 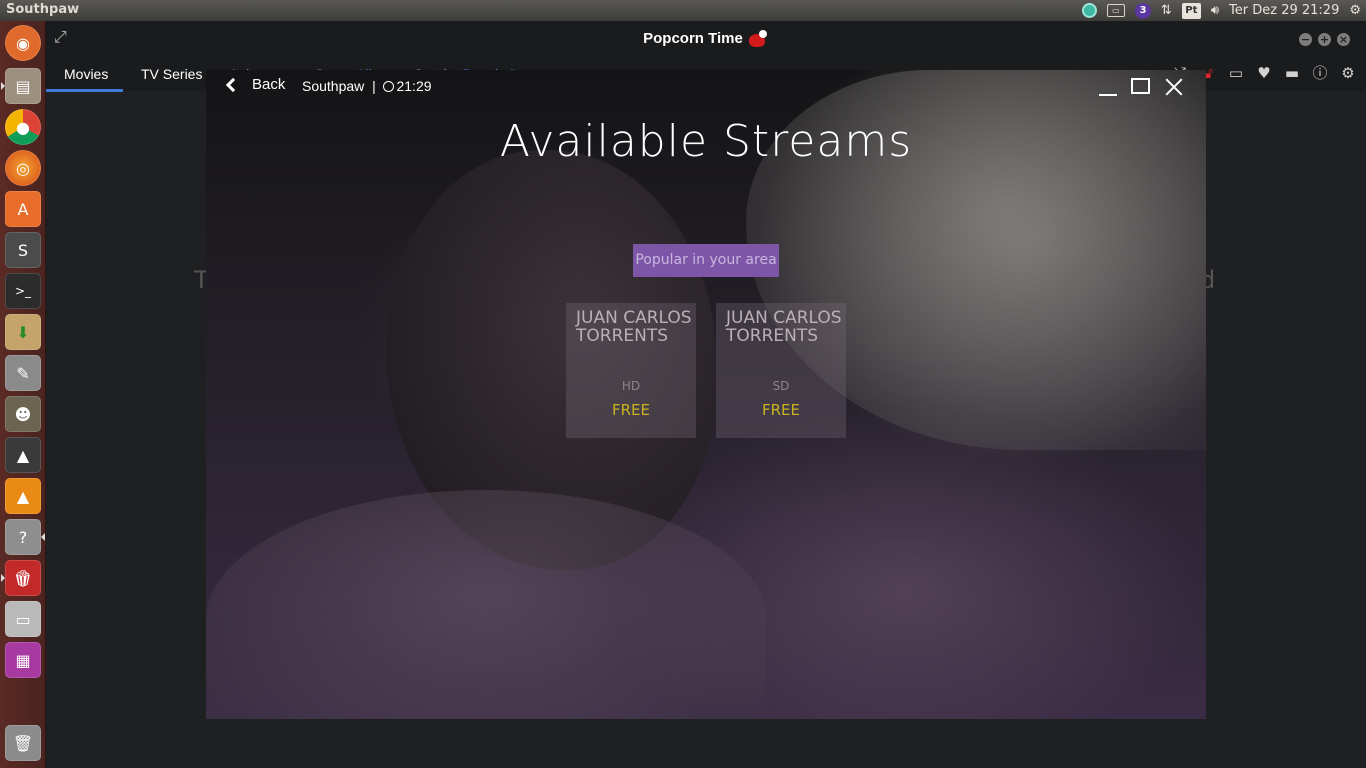 I want to click on backdrop-image, so click(x=486, y=604).